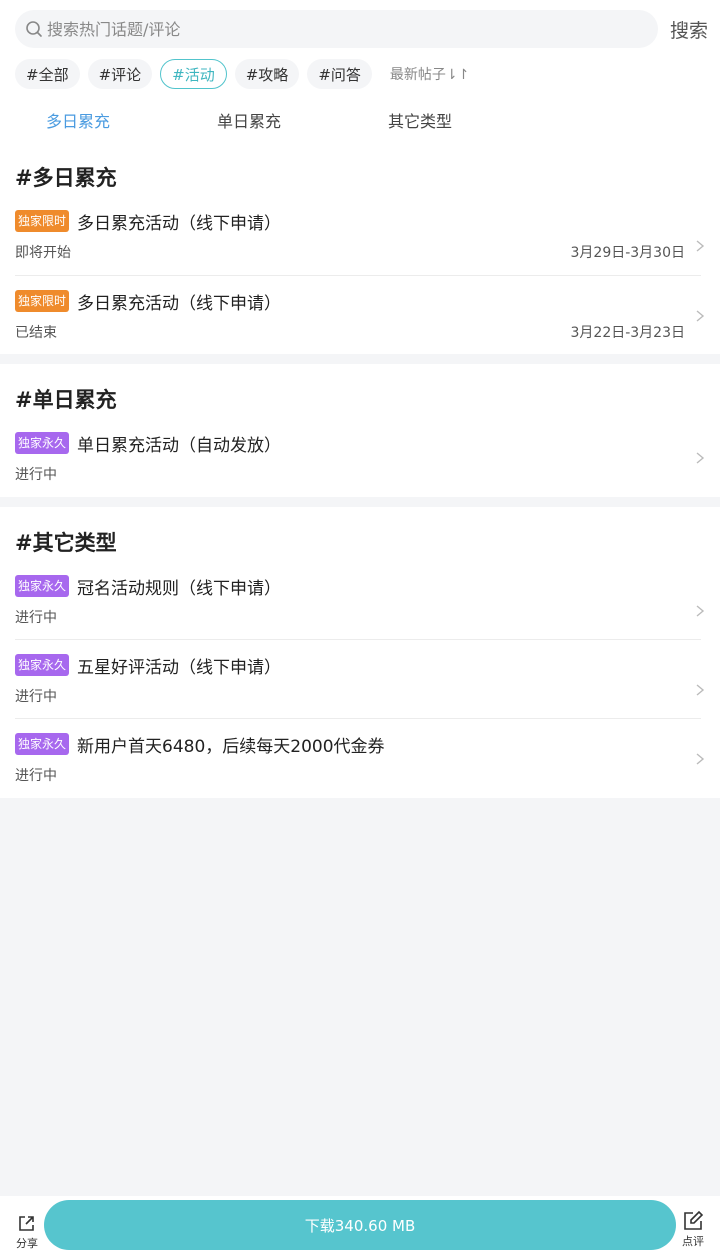  I want to click on item-status: 即将开始, so click(43, 253).